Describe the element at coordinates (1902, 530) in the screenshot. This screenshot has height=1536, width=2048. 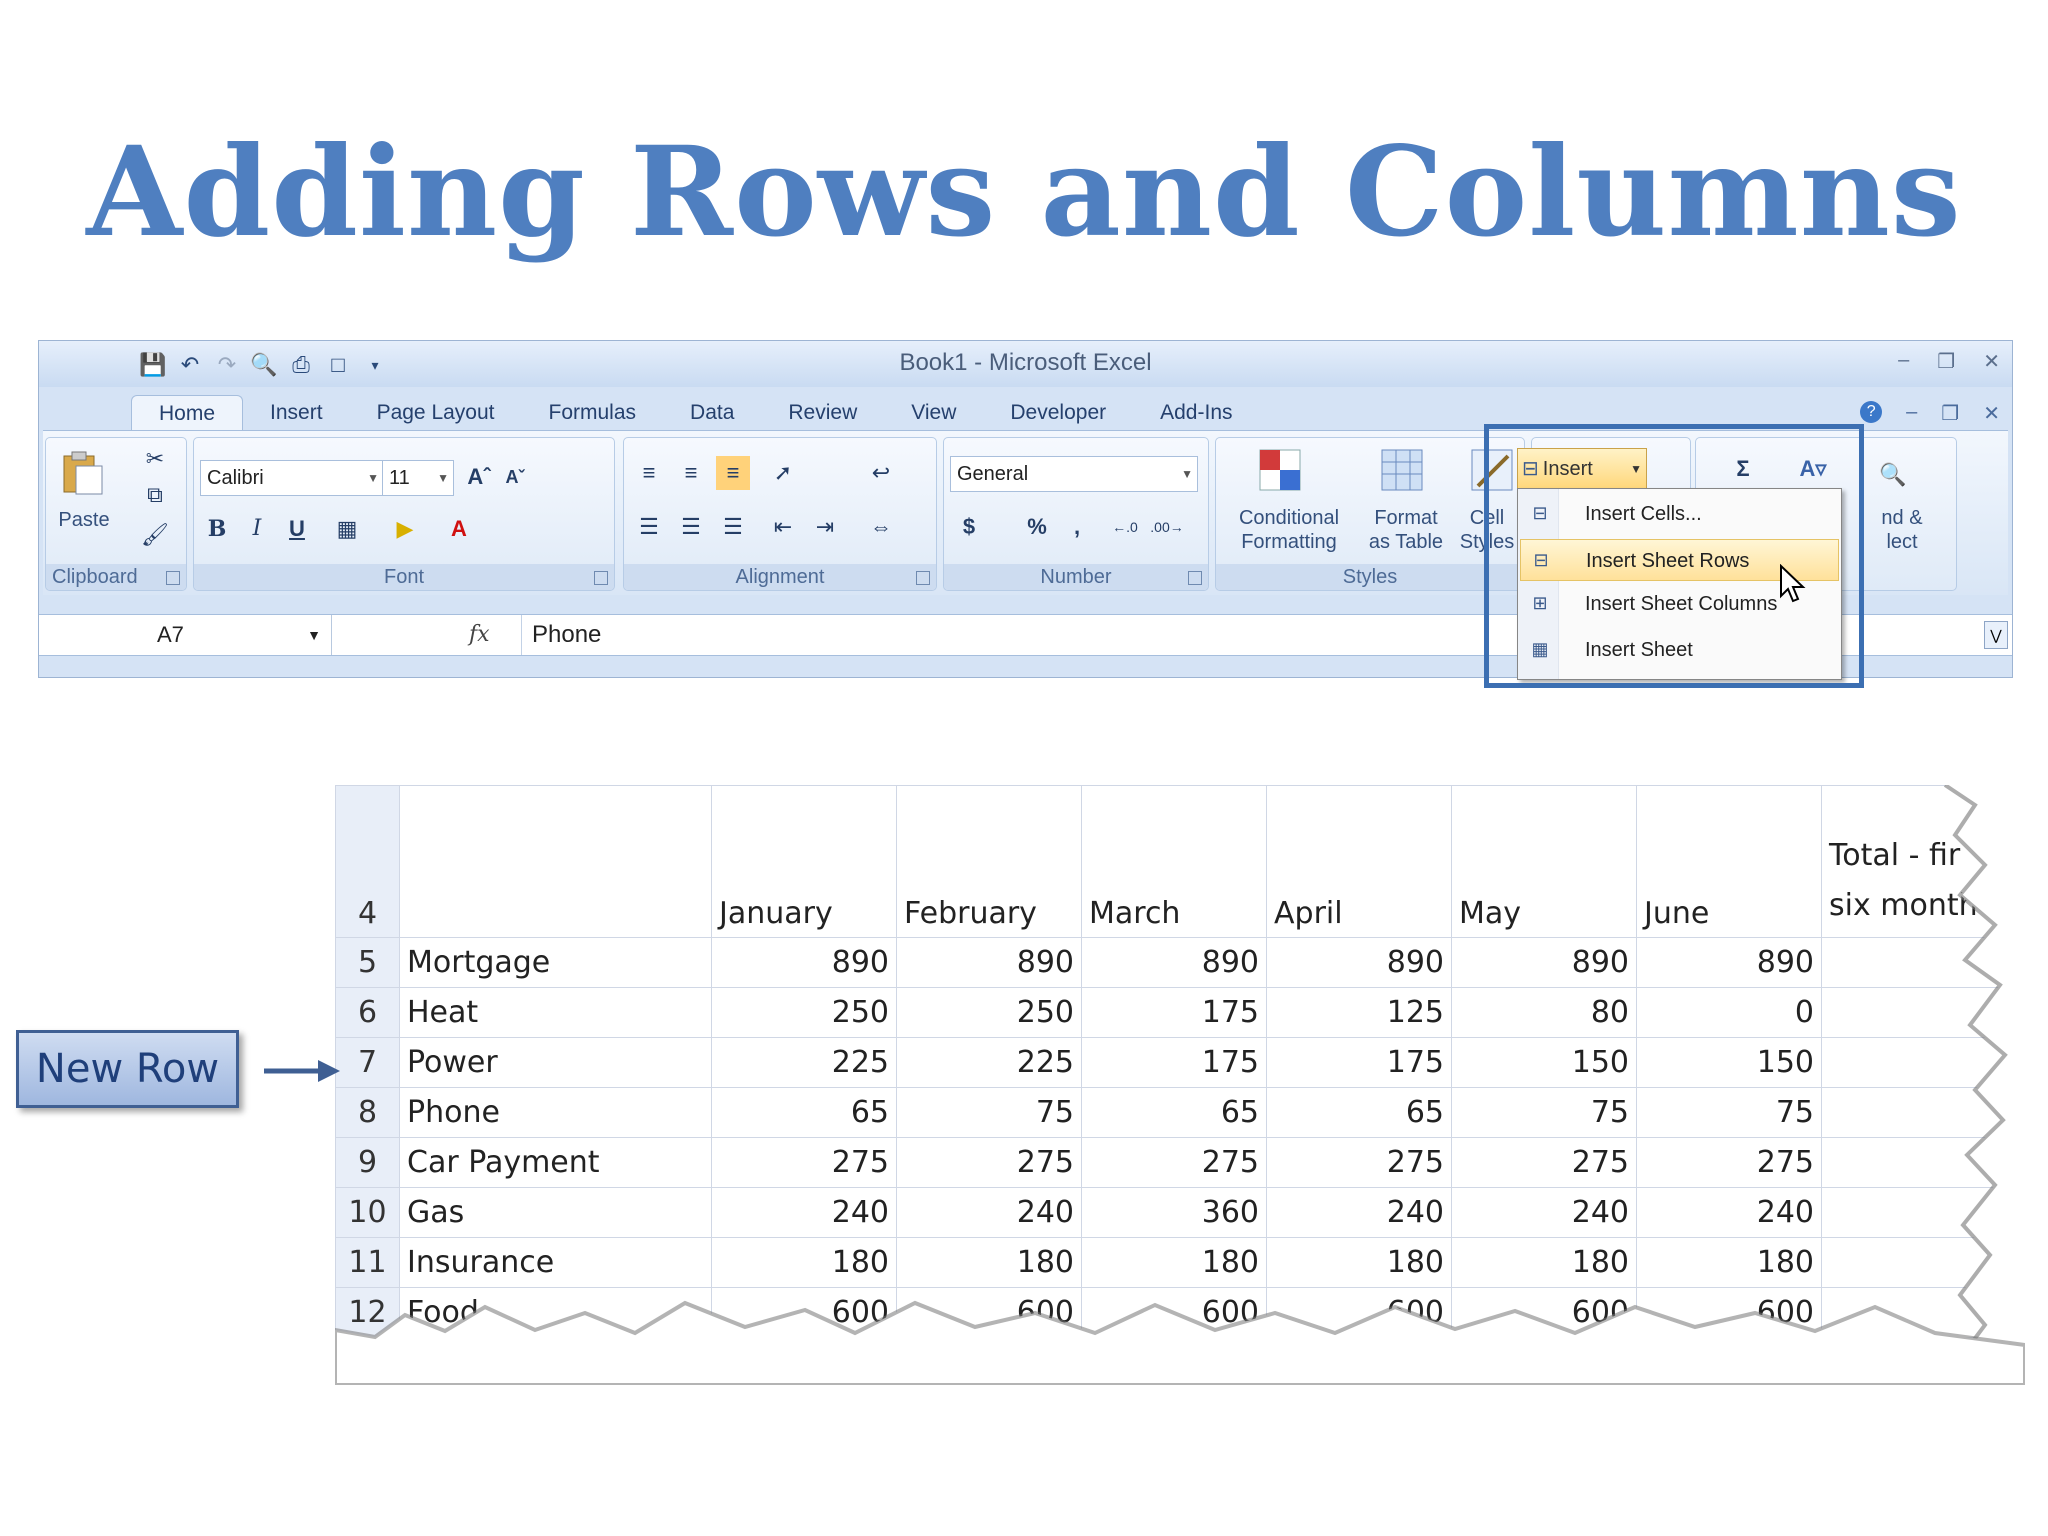
I see `find-select-button: nd & lect` at that location.